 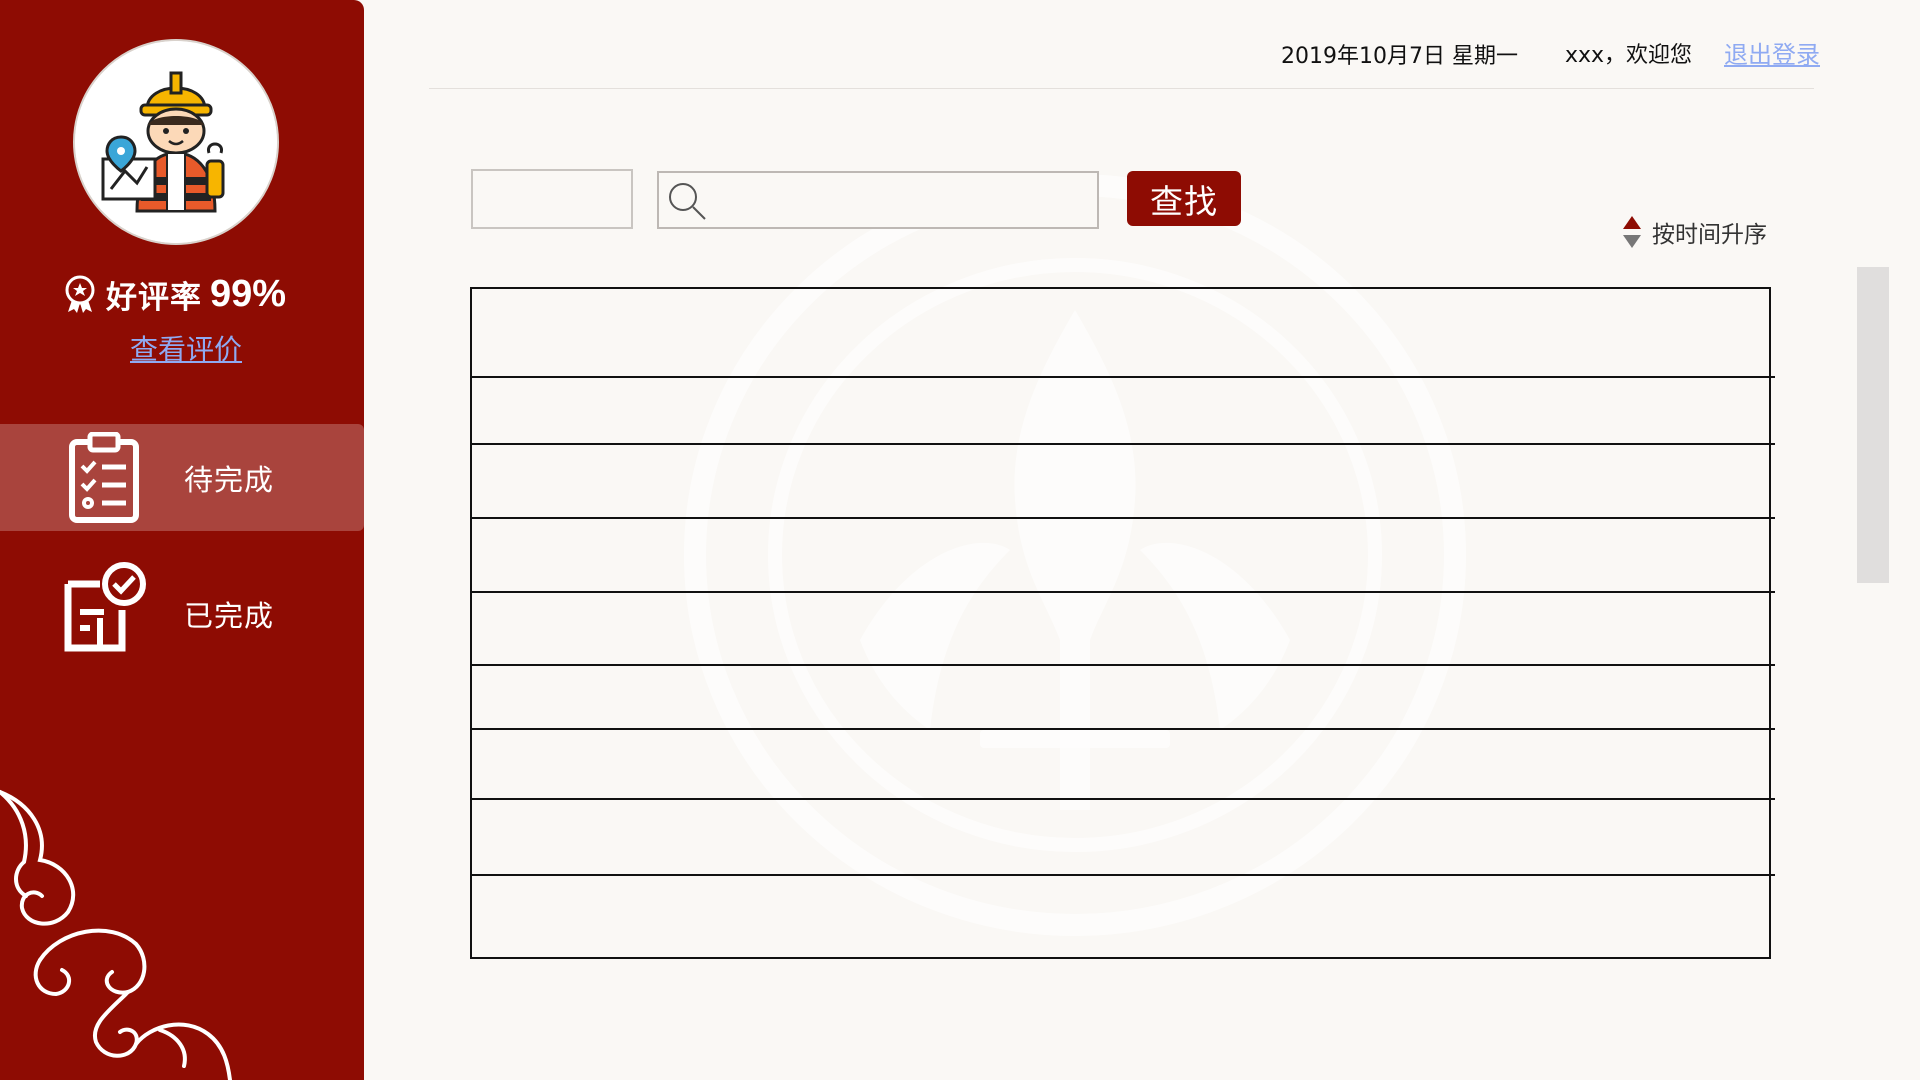 I want to click on award-medal-icon, so click(x=80, y=294).